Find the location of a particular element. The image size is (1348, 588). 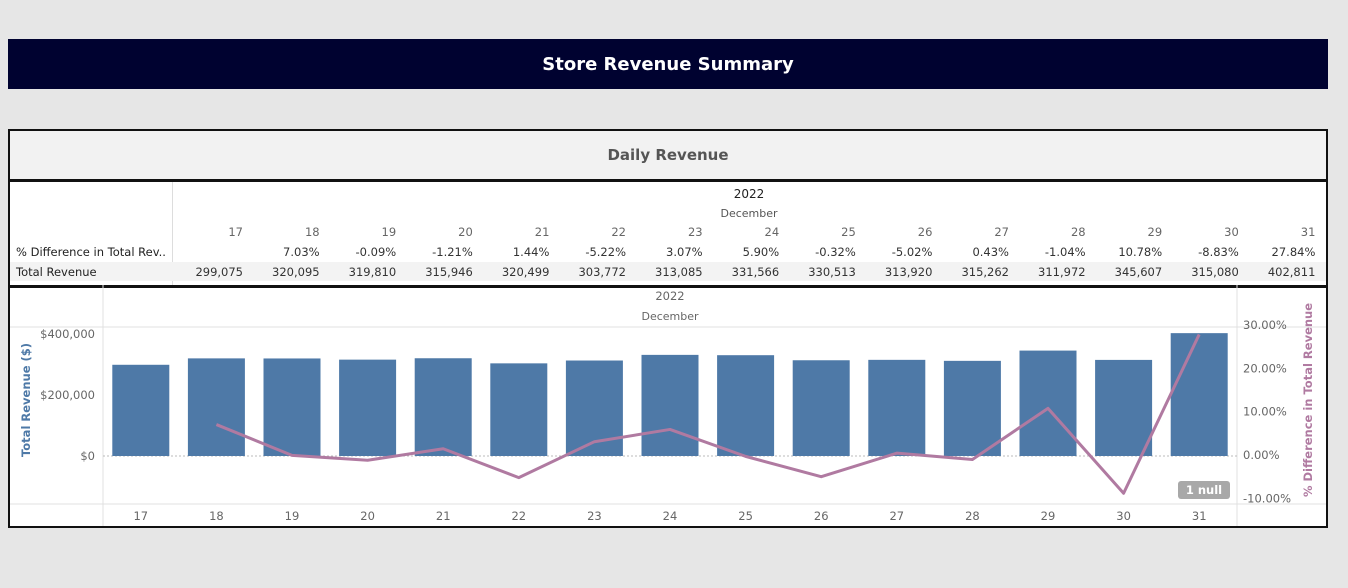

table-cell: 315,946 is located at coordinates (438, 272).